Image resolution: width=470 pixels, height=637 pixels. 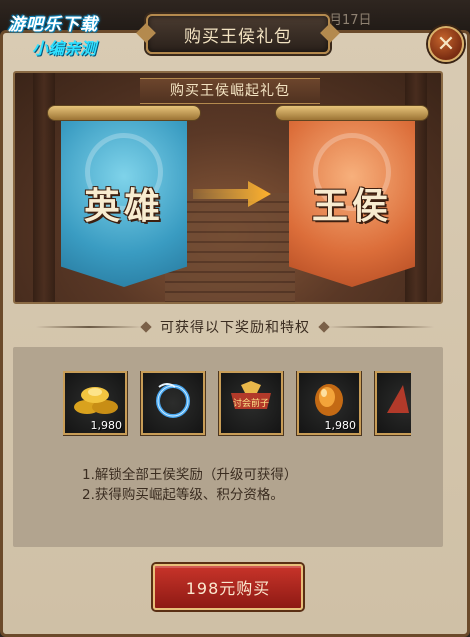 I want to click on to-rank-label: 王侯, so click(x=351, y=206).